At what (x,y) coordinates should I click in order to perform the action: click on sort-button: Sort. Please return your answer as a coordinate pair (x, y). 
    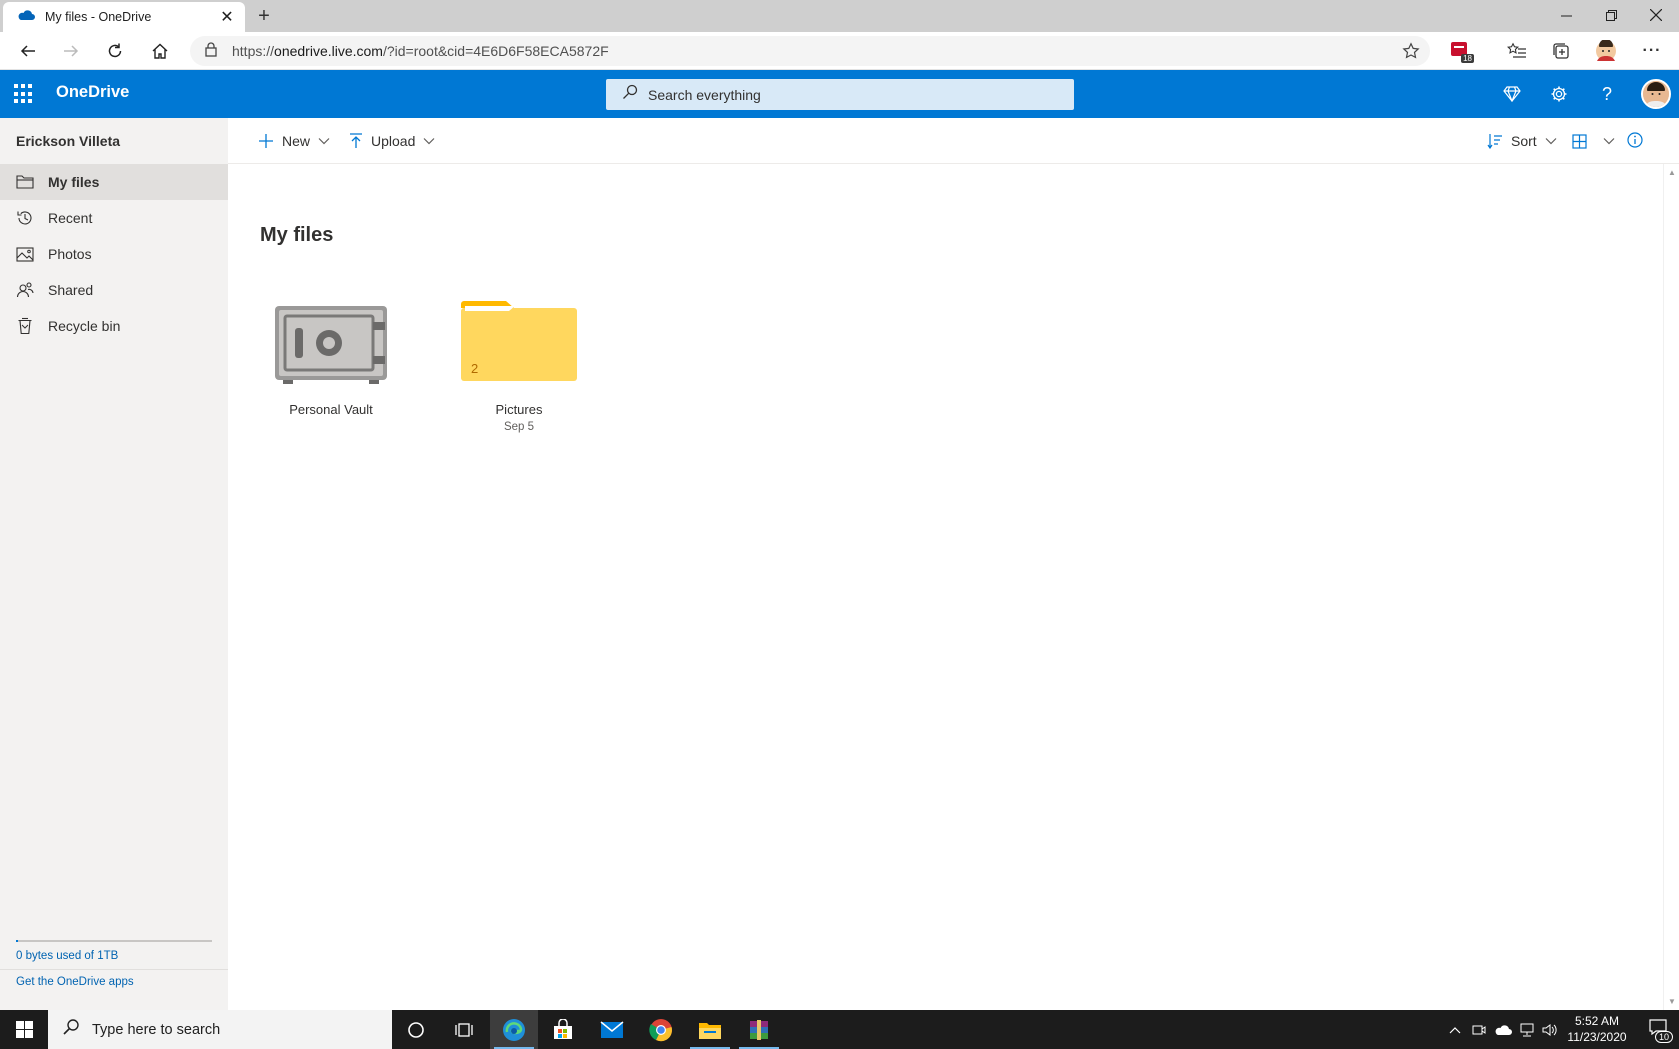
    Looking at the image, I should click on (1522, 141).